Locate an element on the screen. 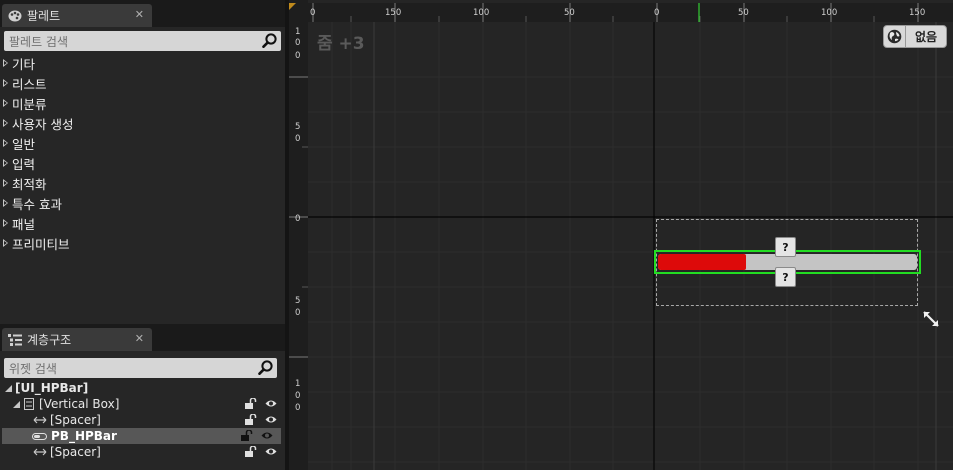 This screenshot has width=953, height=470. palette-tab-label: 팔레트 is located at coordinates (44, 16).